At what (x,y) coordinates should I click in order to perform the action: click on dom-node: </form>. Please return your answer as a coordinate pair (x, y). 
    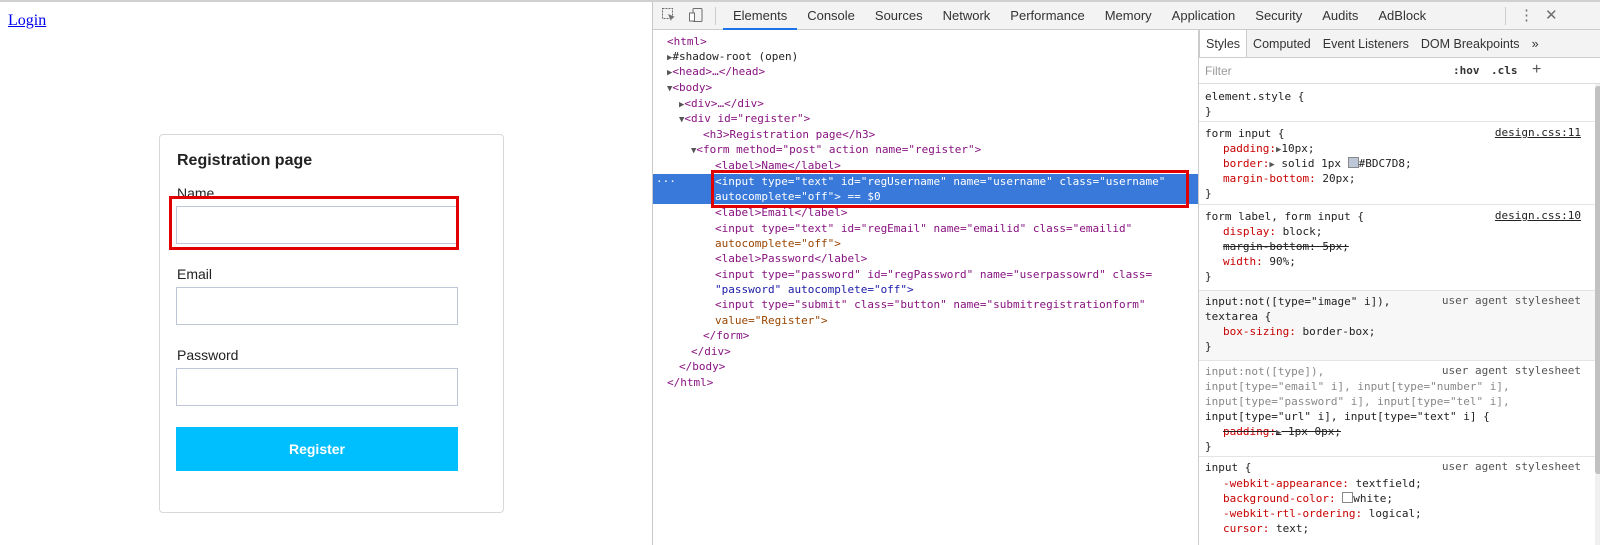
    Looking at the image, I should click on (975, 335).